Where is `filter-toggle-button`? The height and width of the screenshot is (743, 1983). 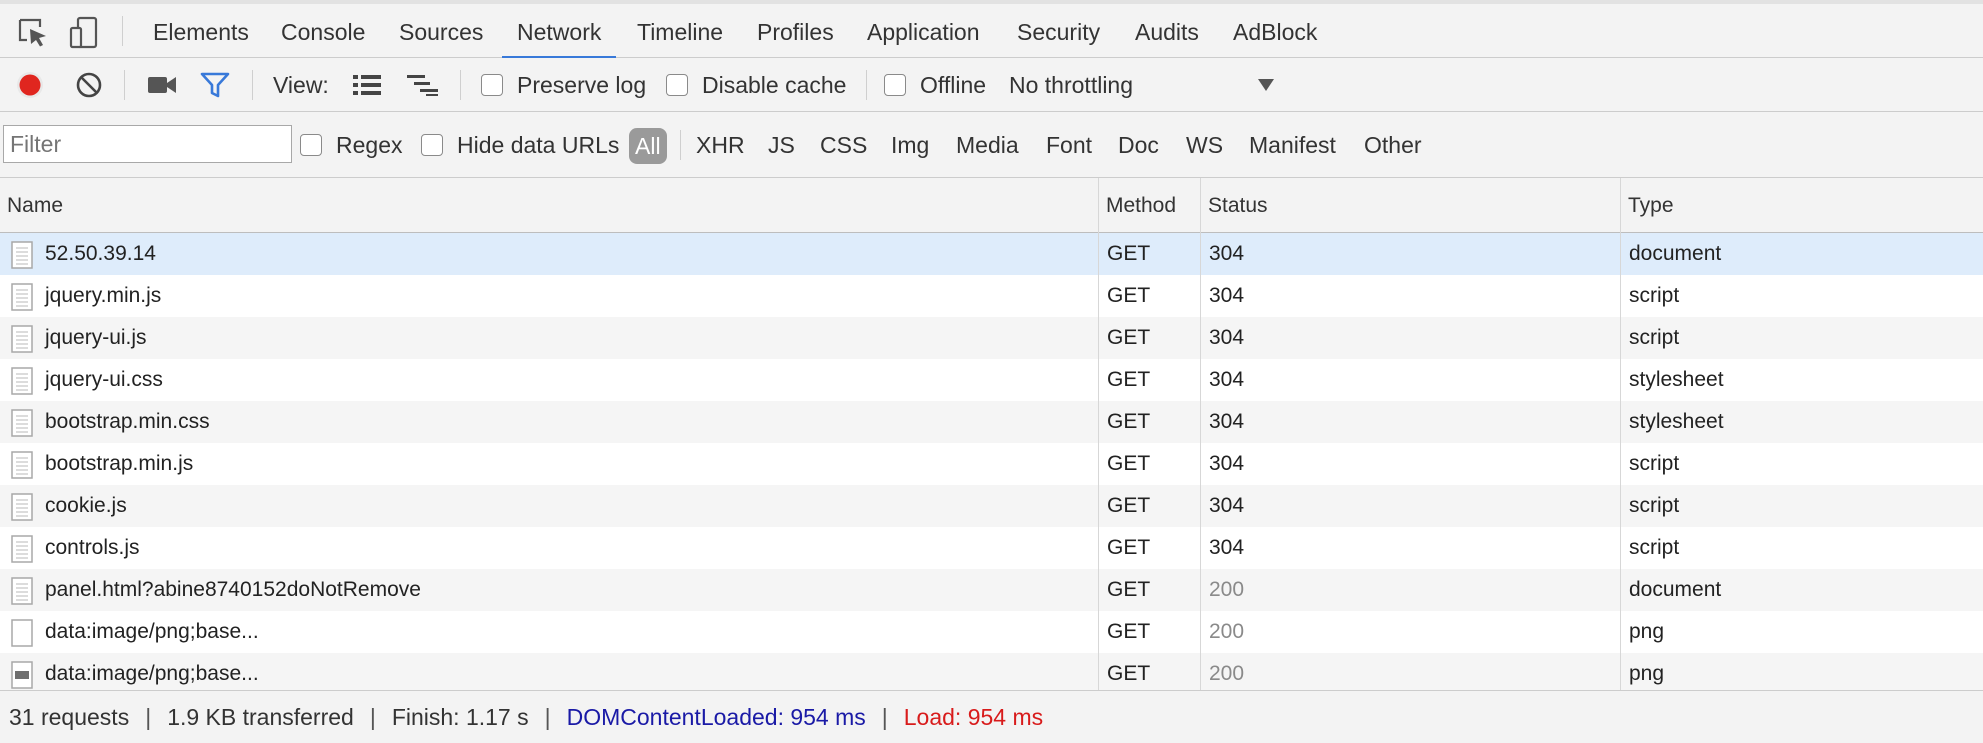
filter-toggle-button is located at coordinates (215, 85).